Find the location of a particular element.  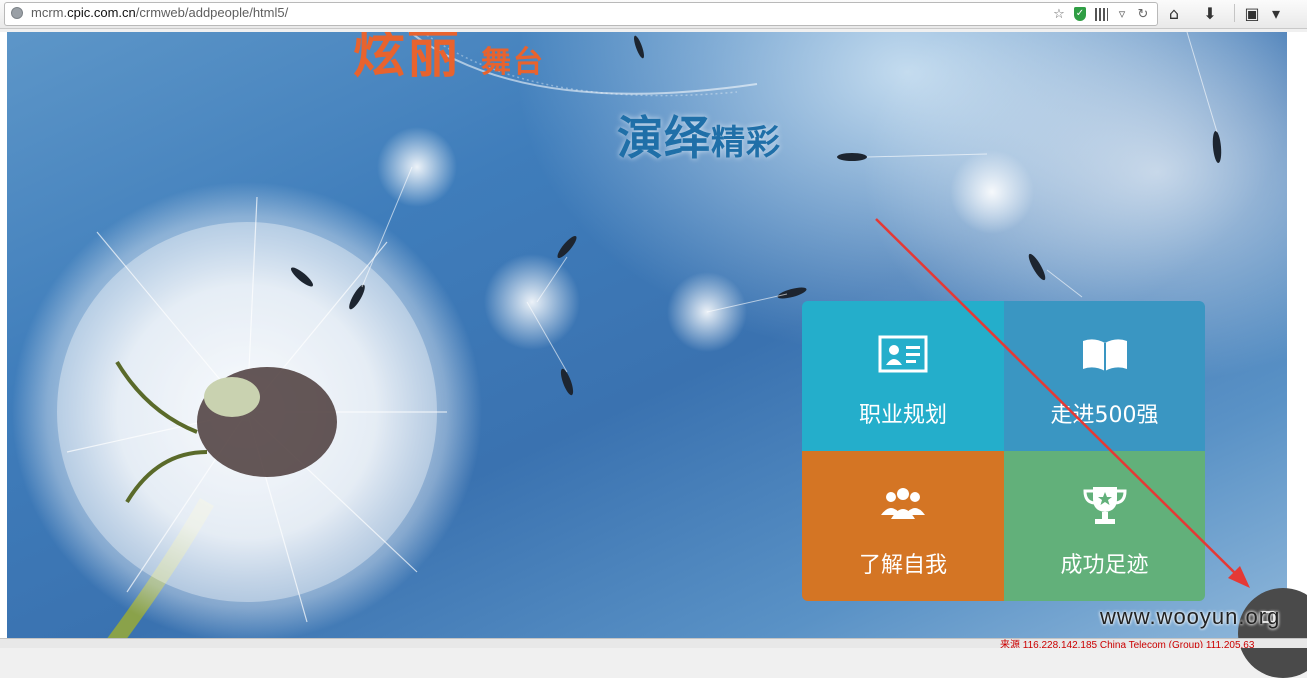

url-icons: ☆ ✓ ▿ ↻ is located at coordinates (1101, 14).